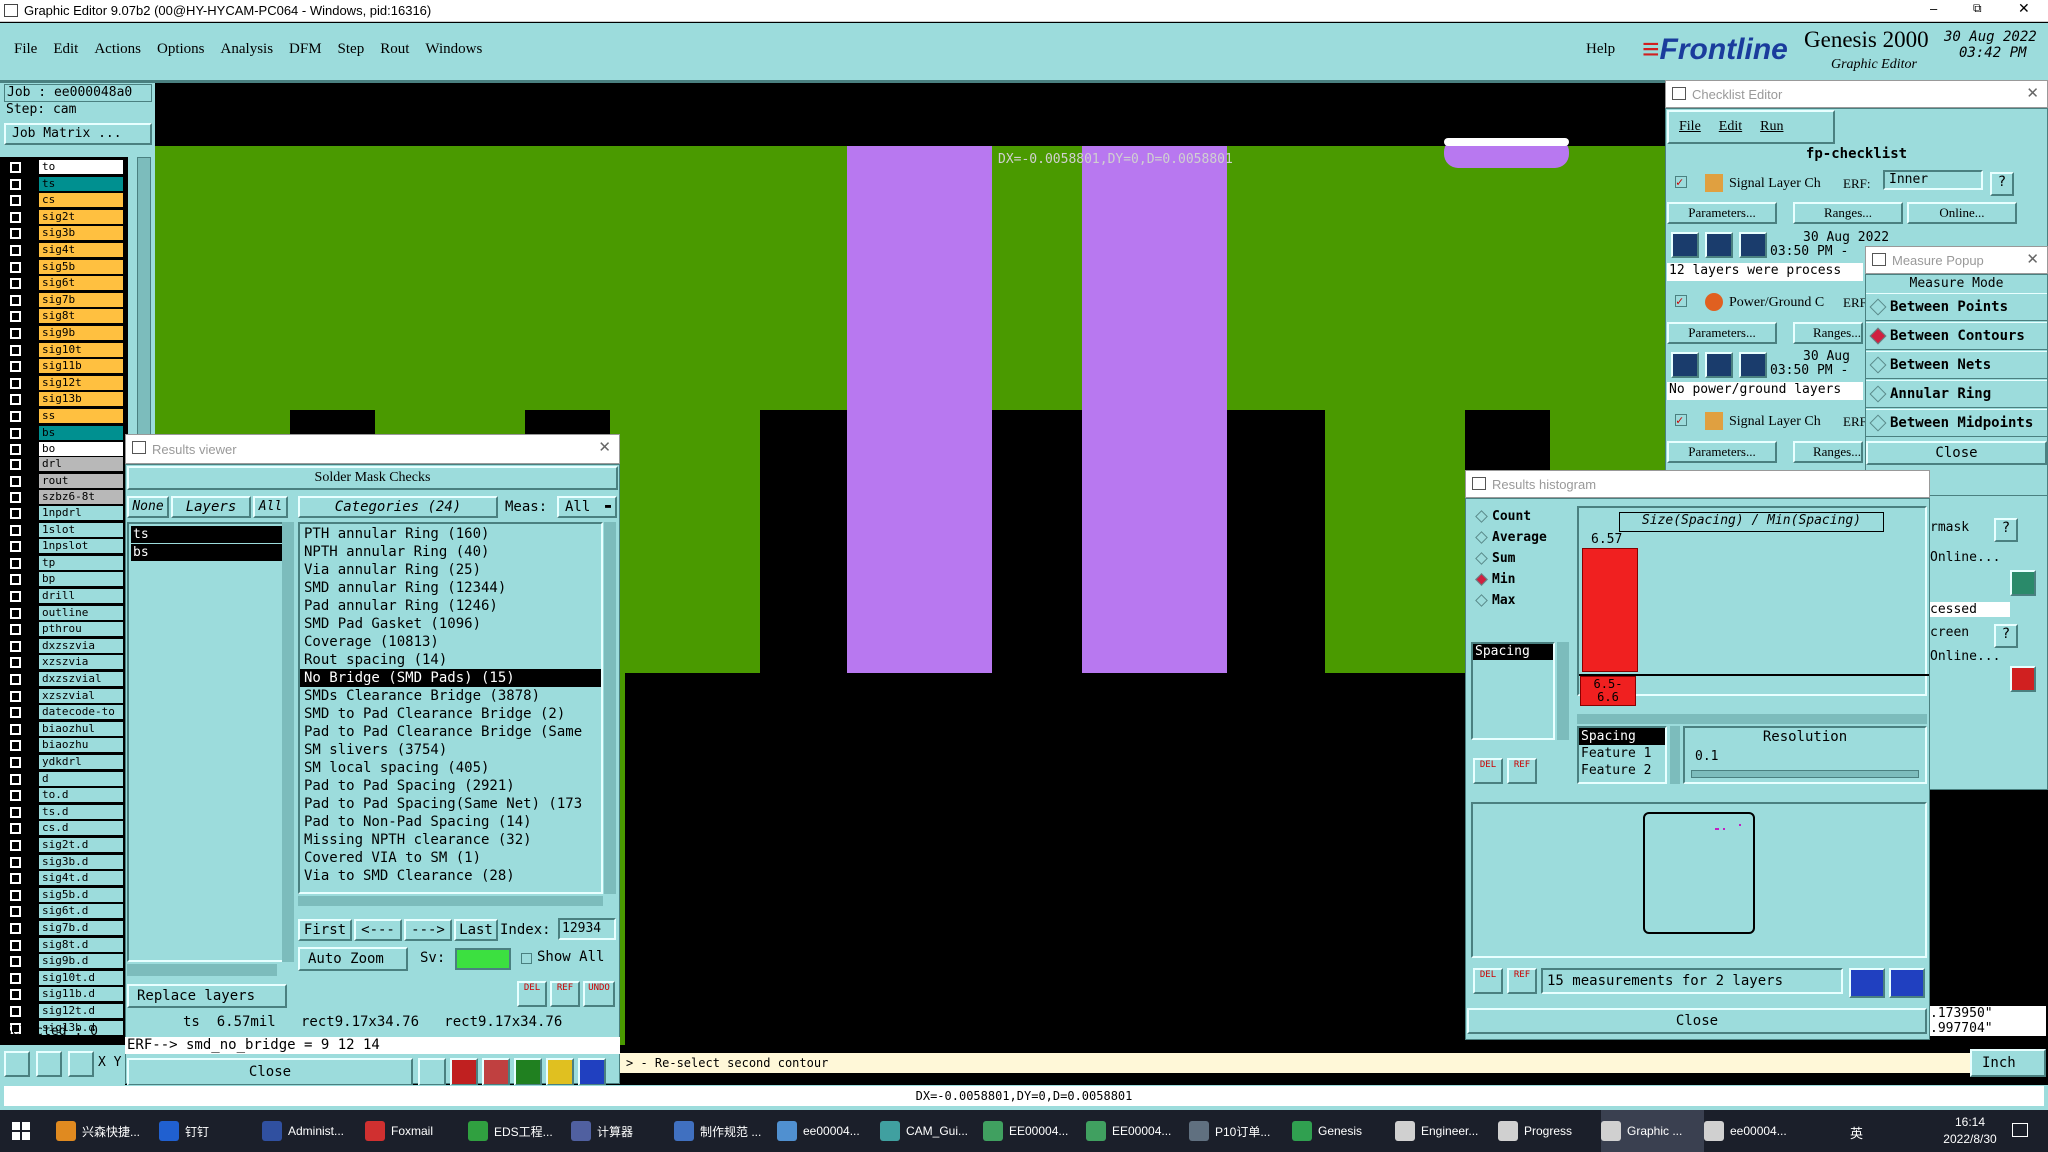  Describe the element at coordinates (560, 1072) in the screenshot. I see `report-icon` at that location.